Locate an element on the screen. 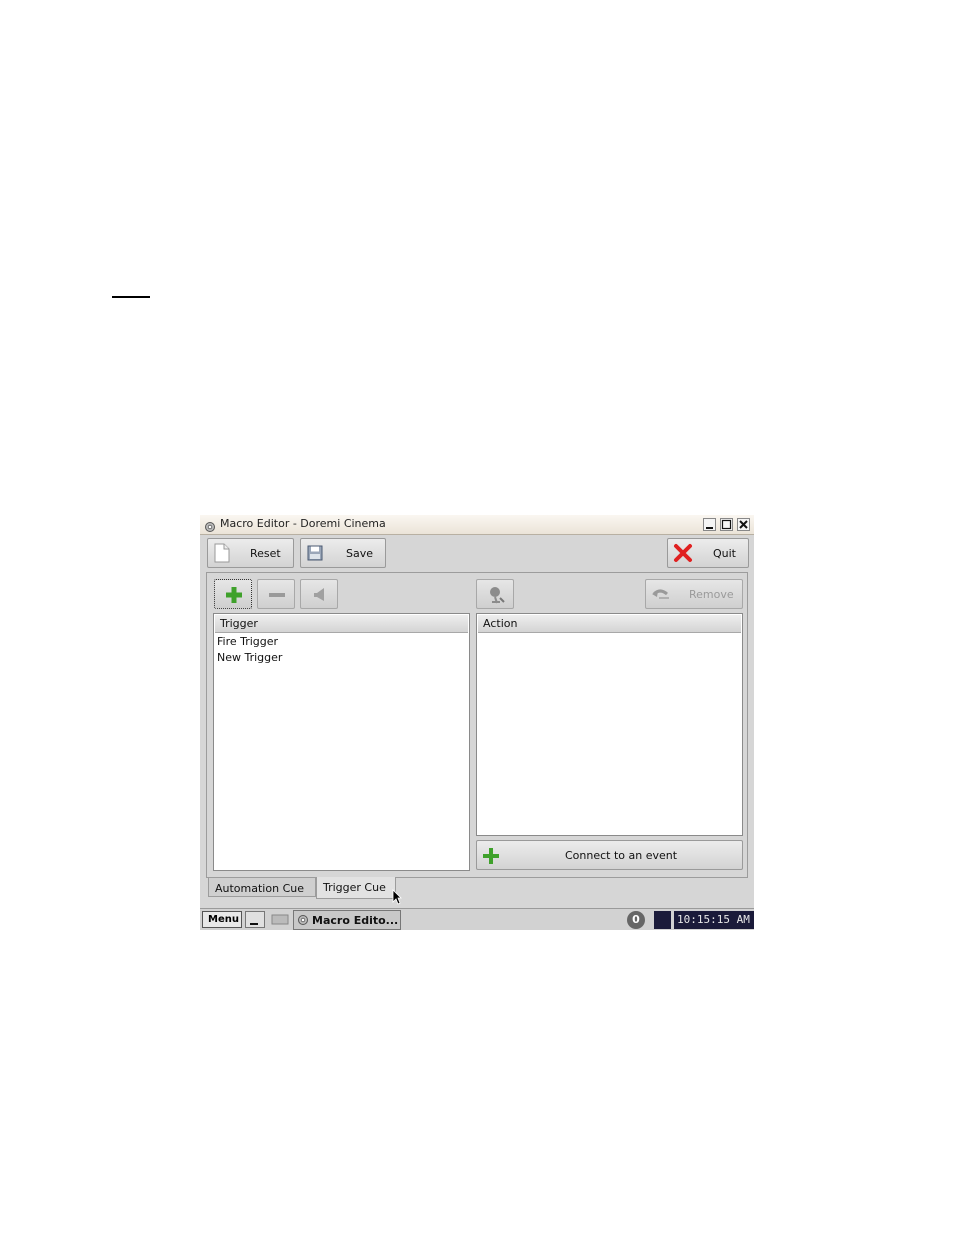 This screenshot has height=1235, width=954. trigger-column-header: Trigger is located at coordinates (341, 624).